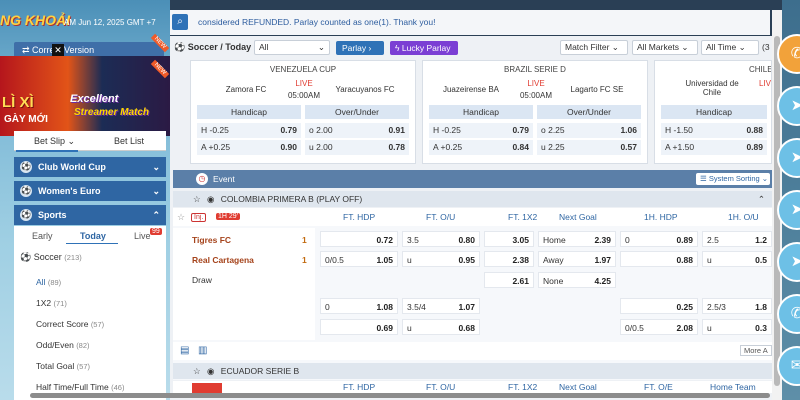 The height and width of the screenshot is (400, 800). I want to click on odds-cell: 2.5 1.2, so click(737, 239).